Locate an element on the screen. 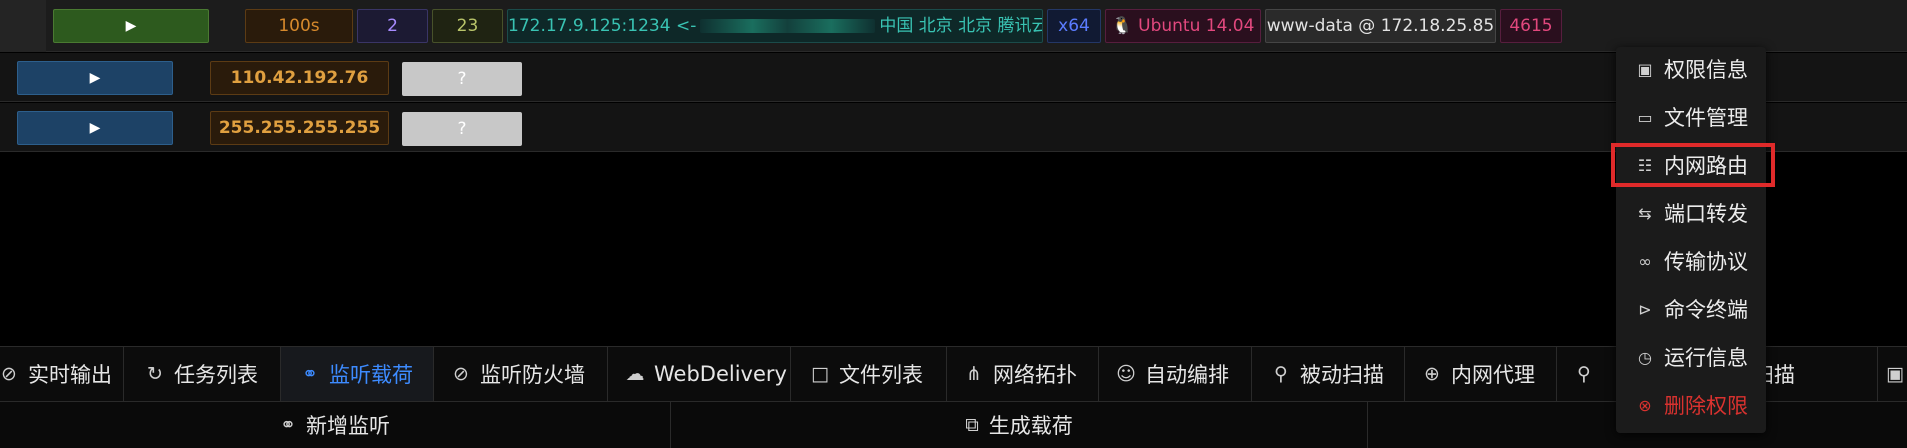 This screenshot has width=1907, height=448. menu-item-delete-privilege: ⊗ 删除权限 is located at coordinates (1691, 405).